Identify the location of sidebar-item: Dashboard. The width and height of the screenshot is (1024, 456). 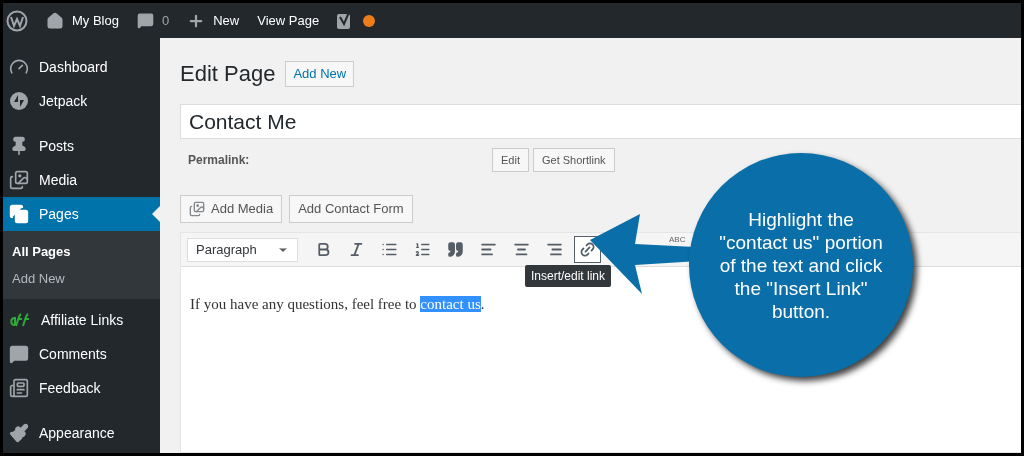
(81, 67).